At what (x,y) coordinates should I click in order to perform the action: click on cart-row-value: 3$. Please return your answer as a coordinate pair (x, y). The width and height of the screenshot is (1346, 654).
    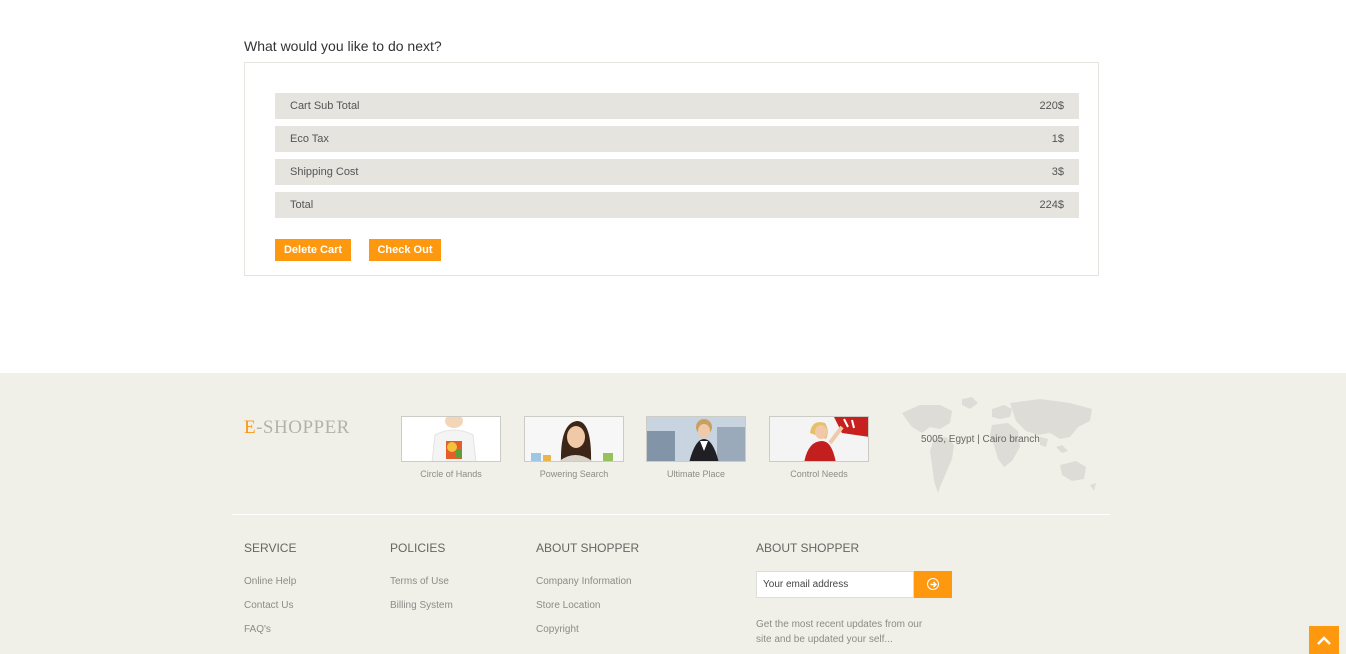
    Looking at the image, I should click on (1057, 172).